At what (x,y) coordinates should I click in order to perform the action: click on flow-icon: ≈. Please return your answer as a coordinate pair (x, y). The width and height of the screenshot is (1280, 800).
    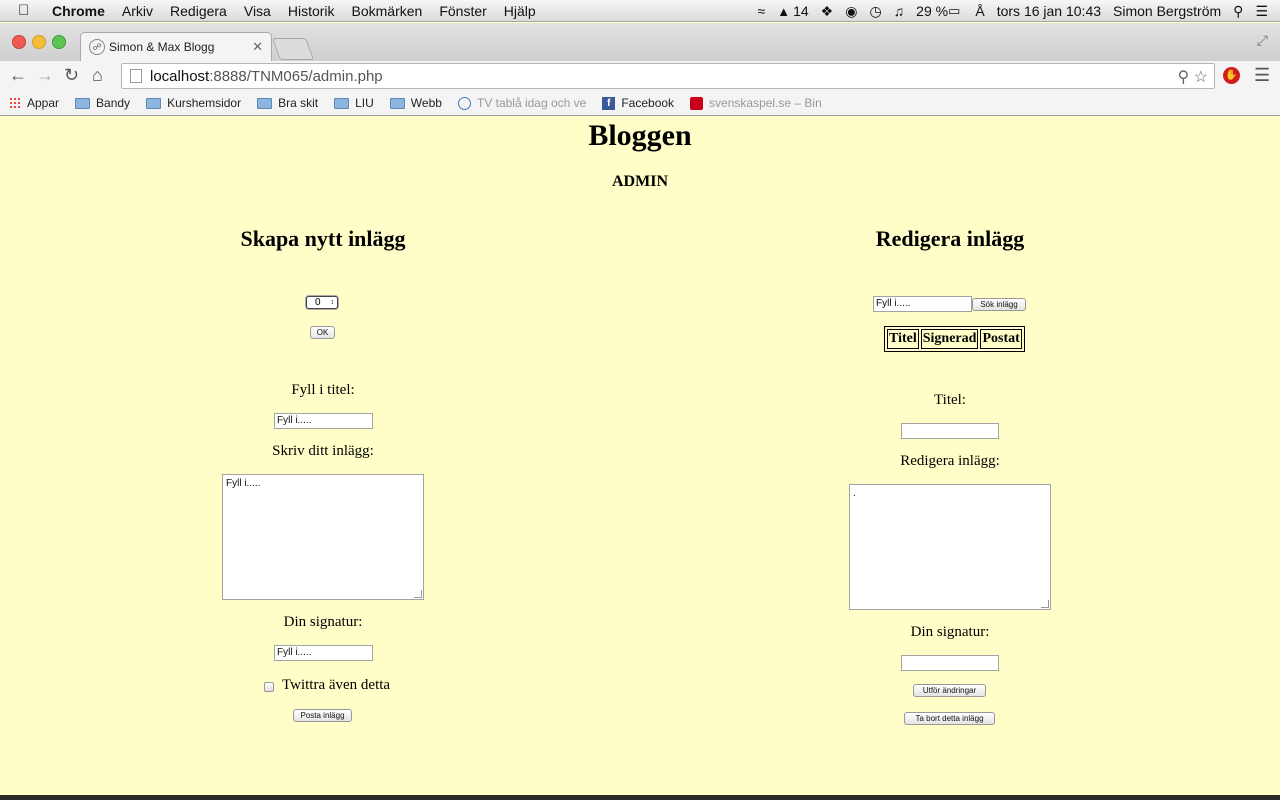
    Looking at the image, I should click on (762, 11).